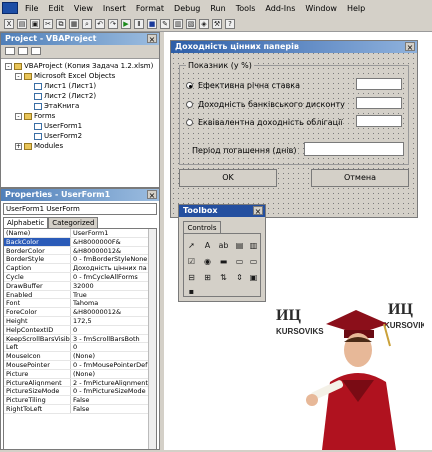 This screenshot has height=452, width=432. I want to click on spin-button-icon: ⇕, so click(239, 277).